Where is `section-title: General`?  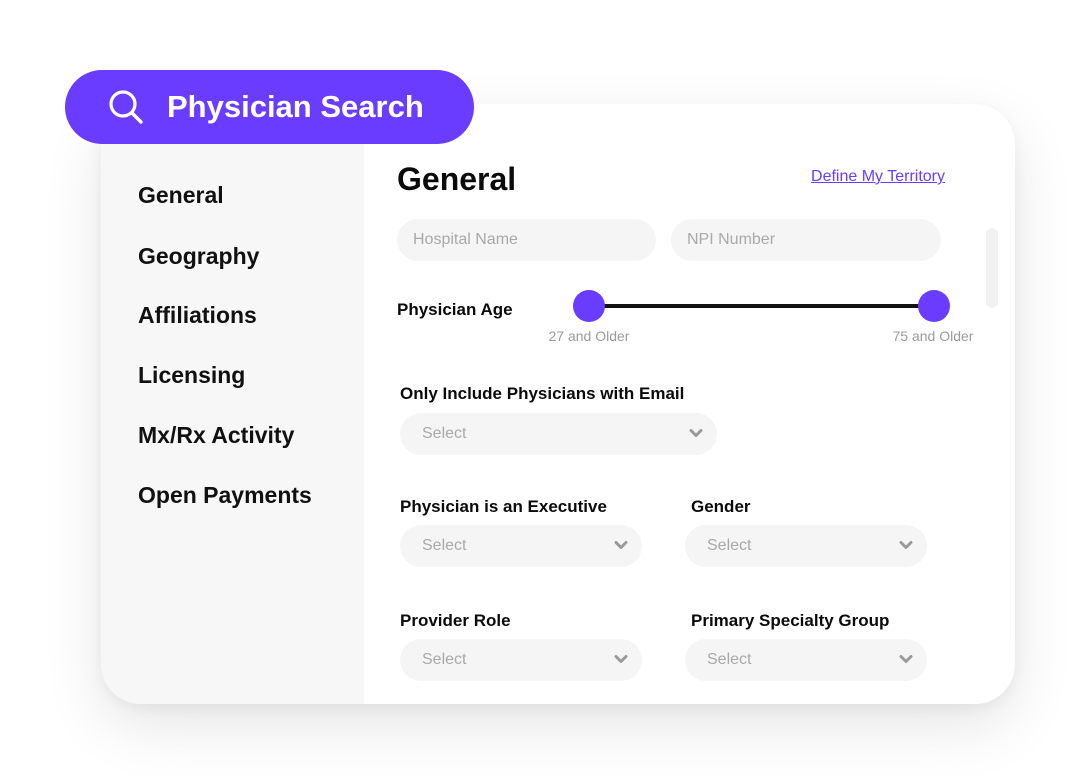 section-title: General is located at coordinates (457, 179).